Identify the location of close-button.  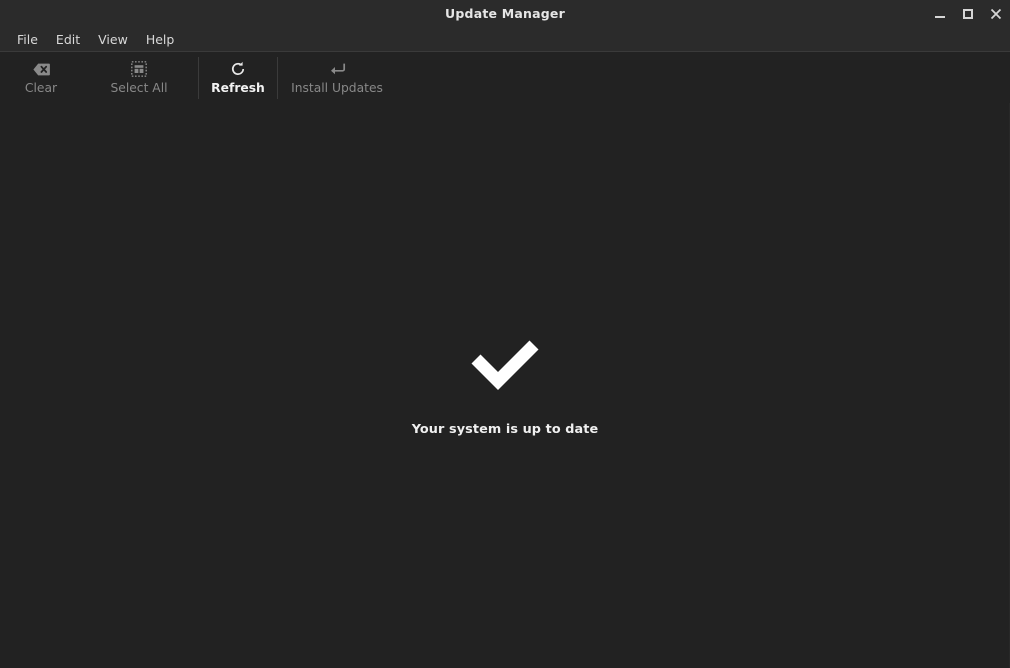
(996, 13).